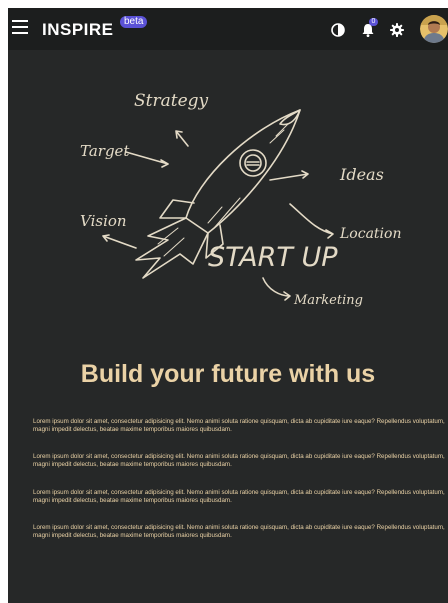  What do you see at coordinates (434, 29) in the screenshot?
I see `user-avatar` at bounding box center [434, 29].